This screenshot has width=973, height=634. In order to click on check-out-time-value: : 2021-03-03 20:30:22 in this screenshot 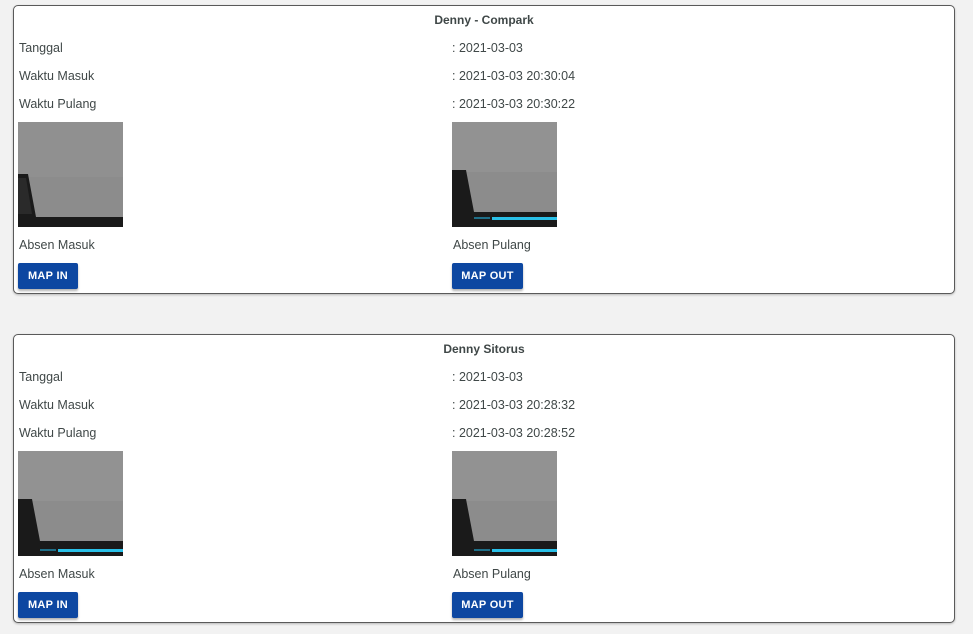, I will do `click(514, 104)`.